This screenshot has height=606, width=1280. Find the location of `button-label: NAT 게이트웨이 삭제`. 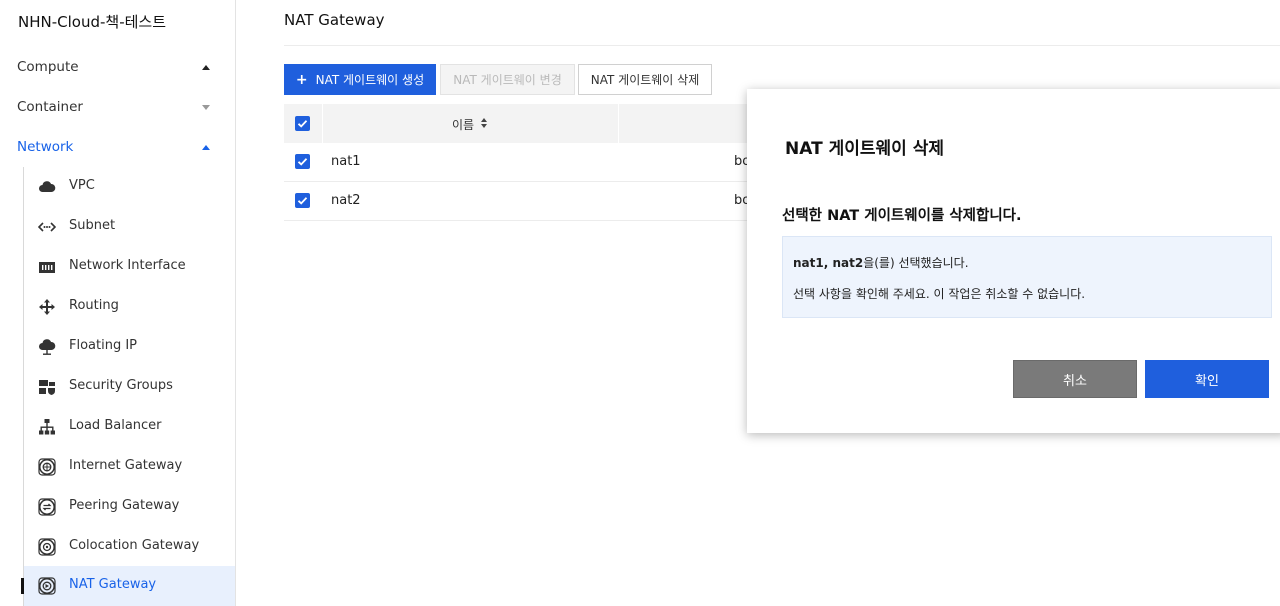

button-label: NAT 게이트웨이 삭제 is located at coordinates (645, 80).